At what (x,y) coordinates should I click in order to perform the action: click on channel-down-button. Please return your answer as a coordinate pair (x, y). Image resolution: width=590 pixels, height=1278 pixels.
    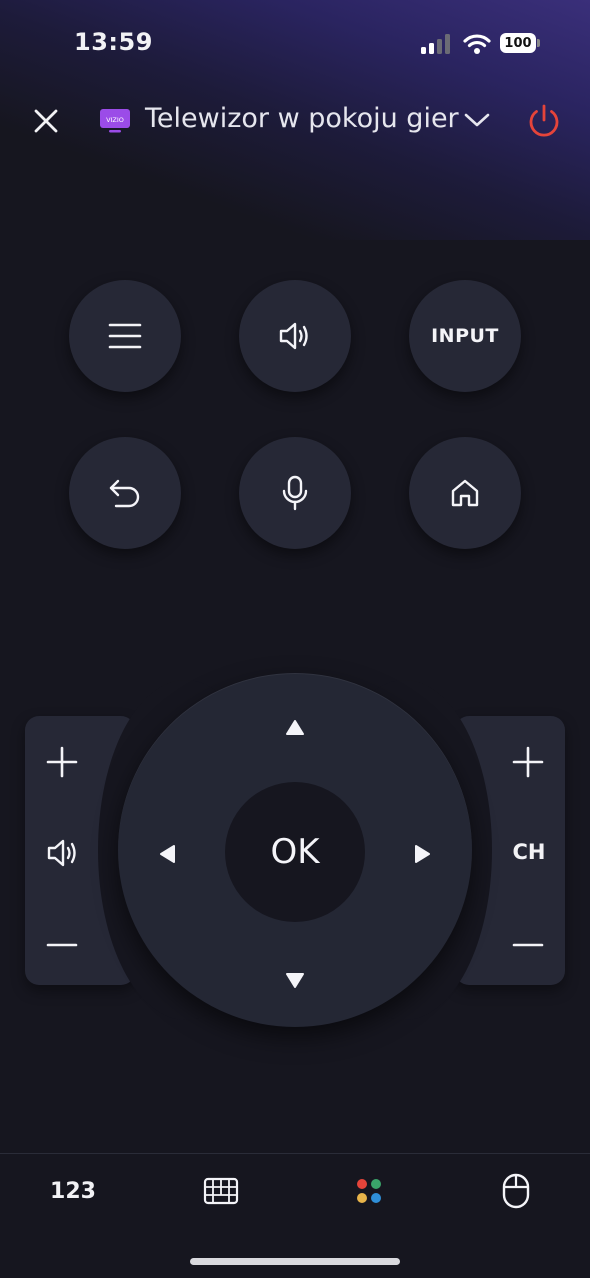
    Looking at the image, I should click on (528, 945).